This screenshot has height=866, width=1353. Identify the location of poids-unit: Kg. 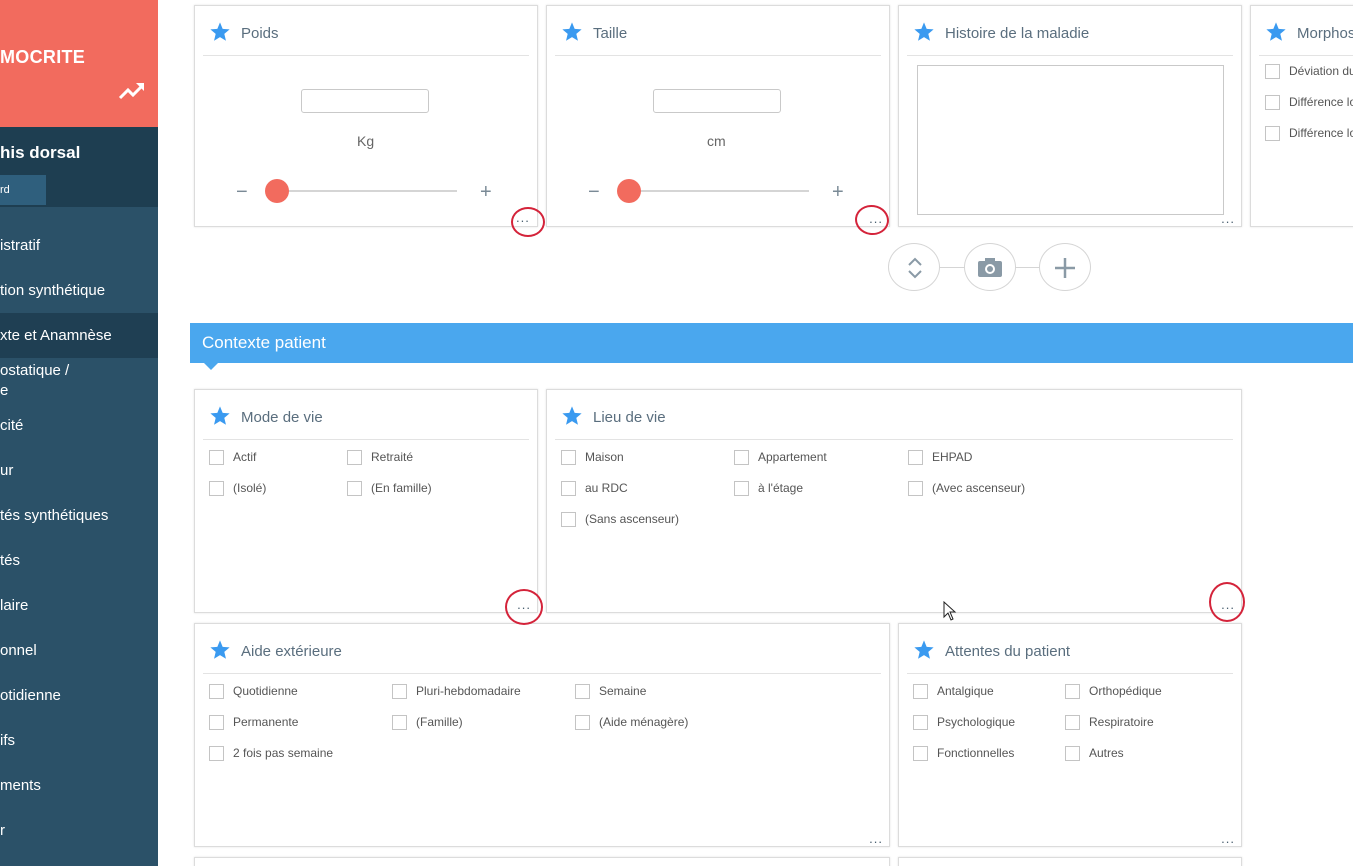
(366, 141).